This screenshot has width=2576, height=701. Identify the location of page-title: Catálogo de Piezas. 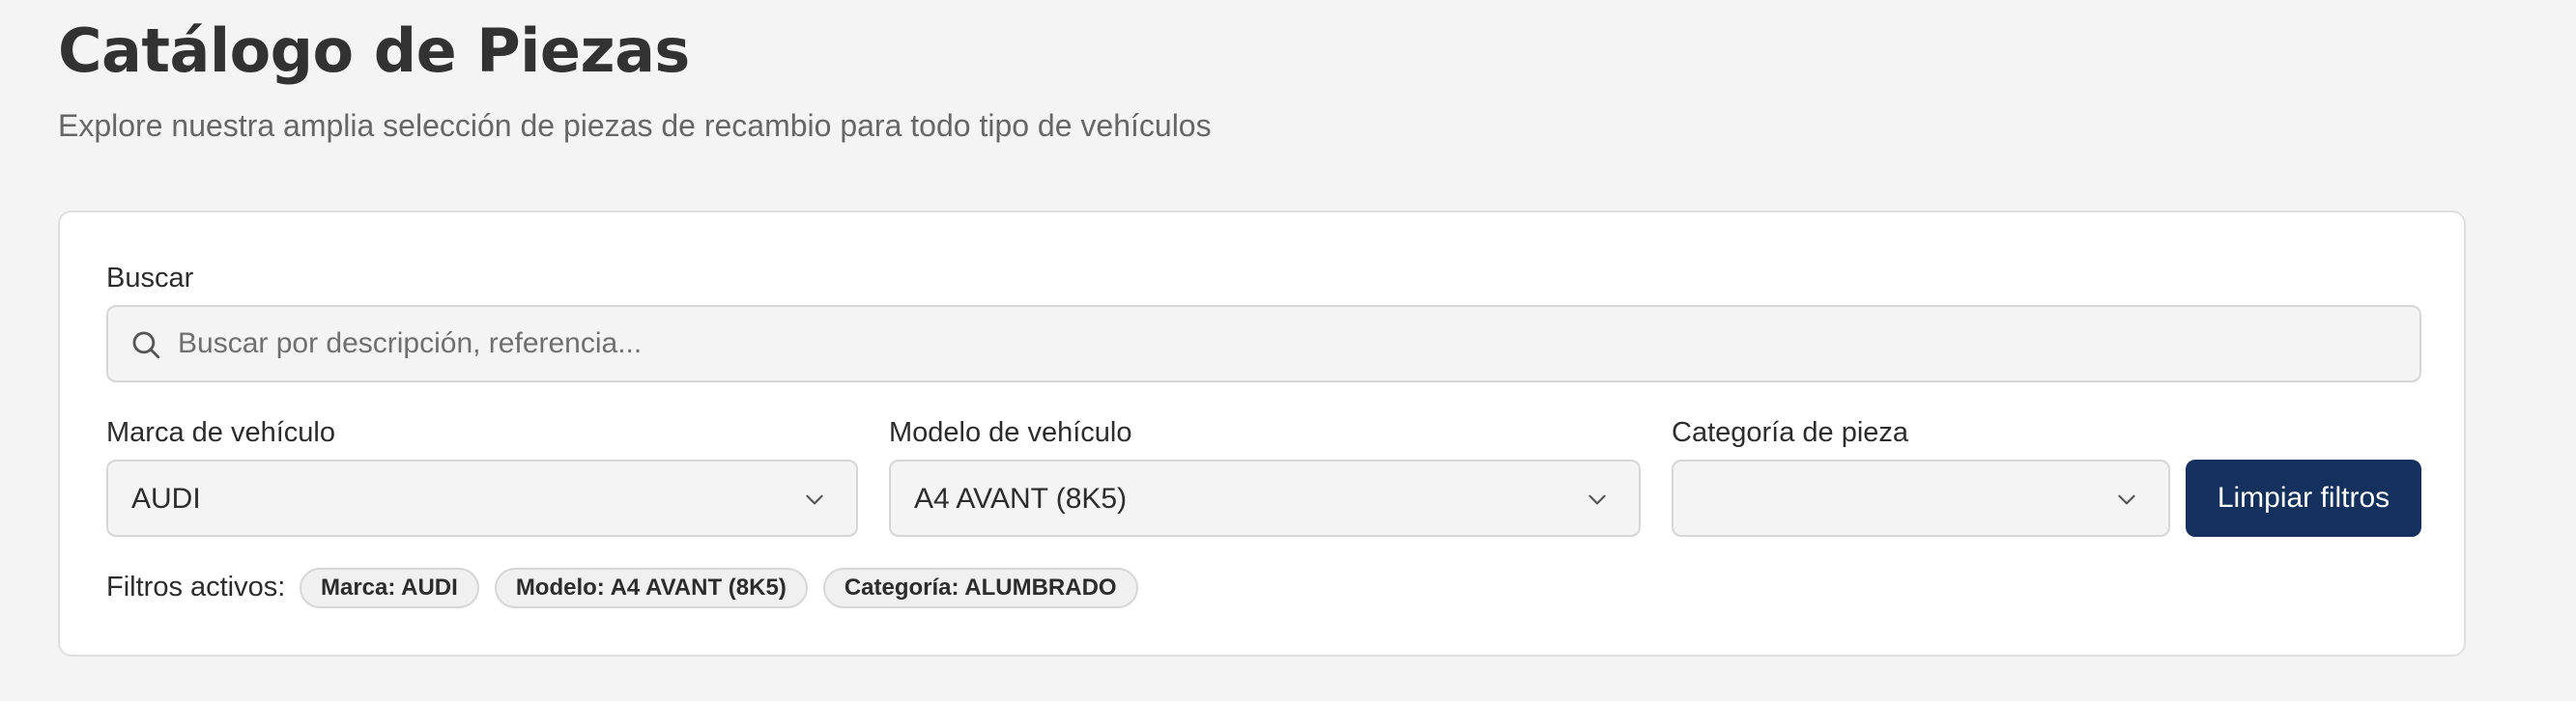
(374, 50).